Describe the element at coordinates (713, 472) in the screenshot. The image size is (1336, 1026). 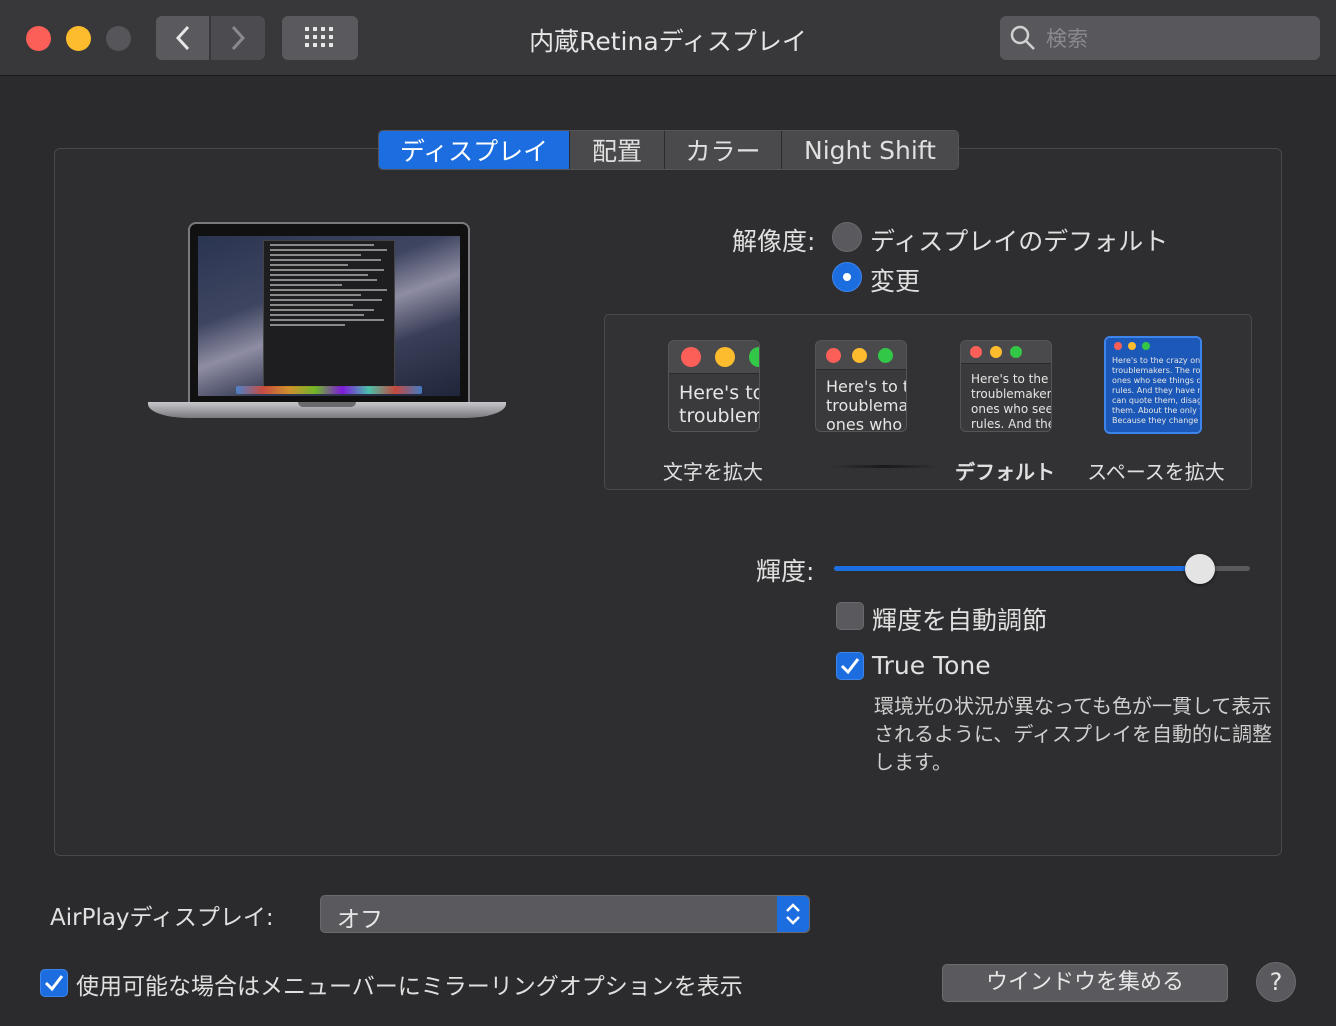
I see `resolution-choice-larger-label: 文字を拡大` at that location.